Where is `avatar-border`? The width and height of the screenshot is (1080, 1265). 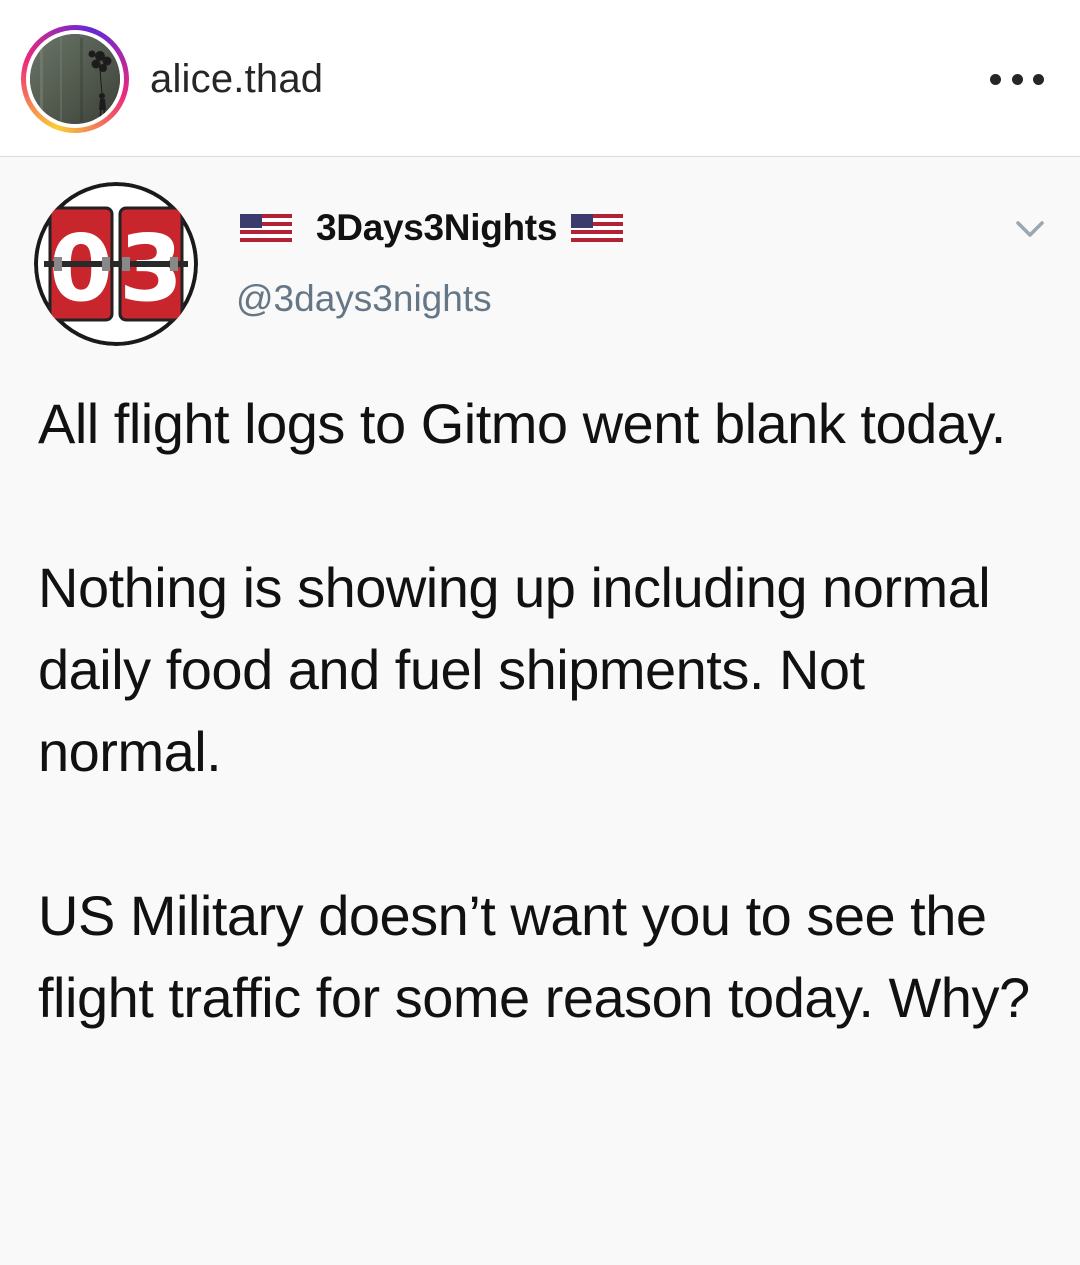
avatar-border is located at coordinates (75, 79).